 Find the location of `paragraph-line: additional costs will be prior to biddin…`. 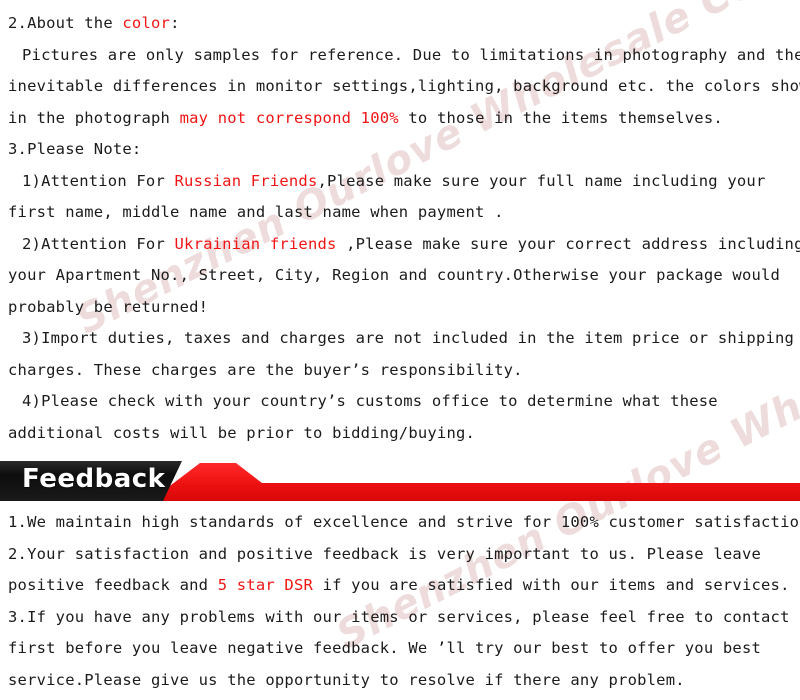

paragraph-line: additional costs will be prior to biddin… is located at coordinates (400, 434).